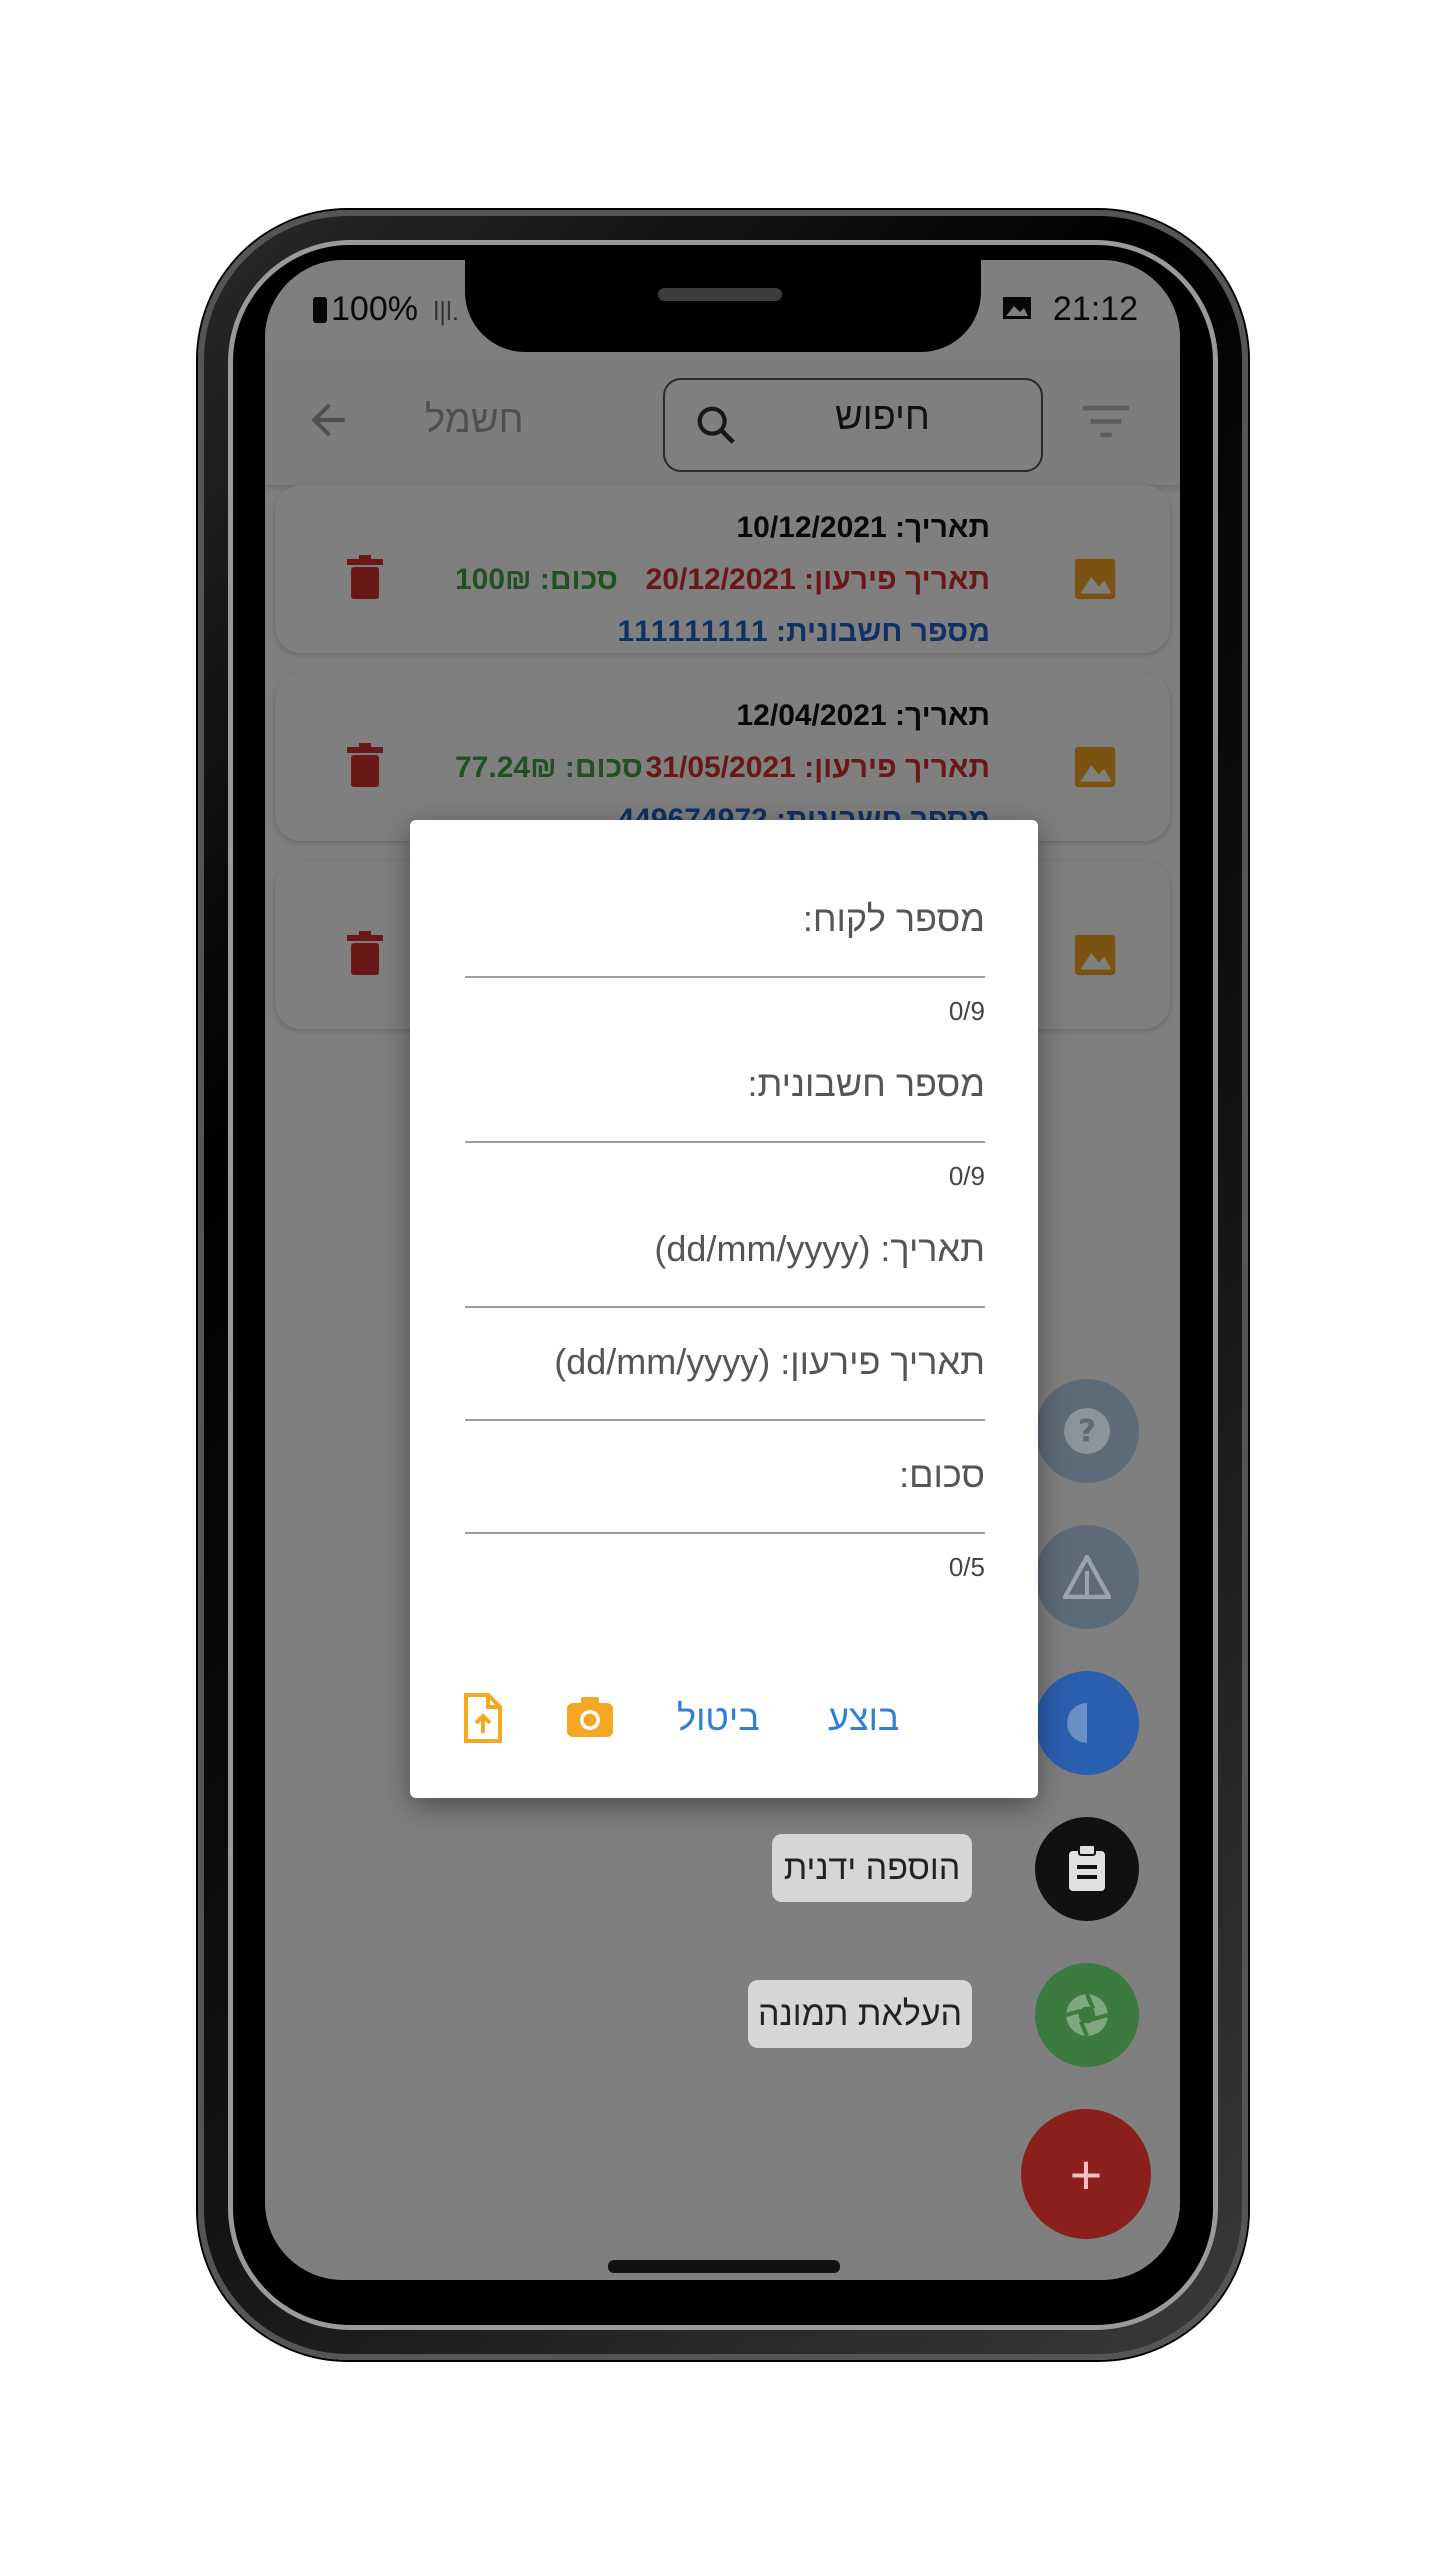 The image size is (1440, 2560). Describe the element at coordinates (725, 977) in the screenshot. I see `customer-number-underline` at that location.